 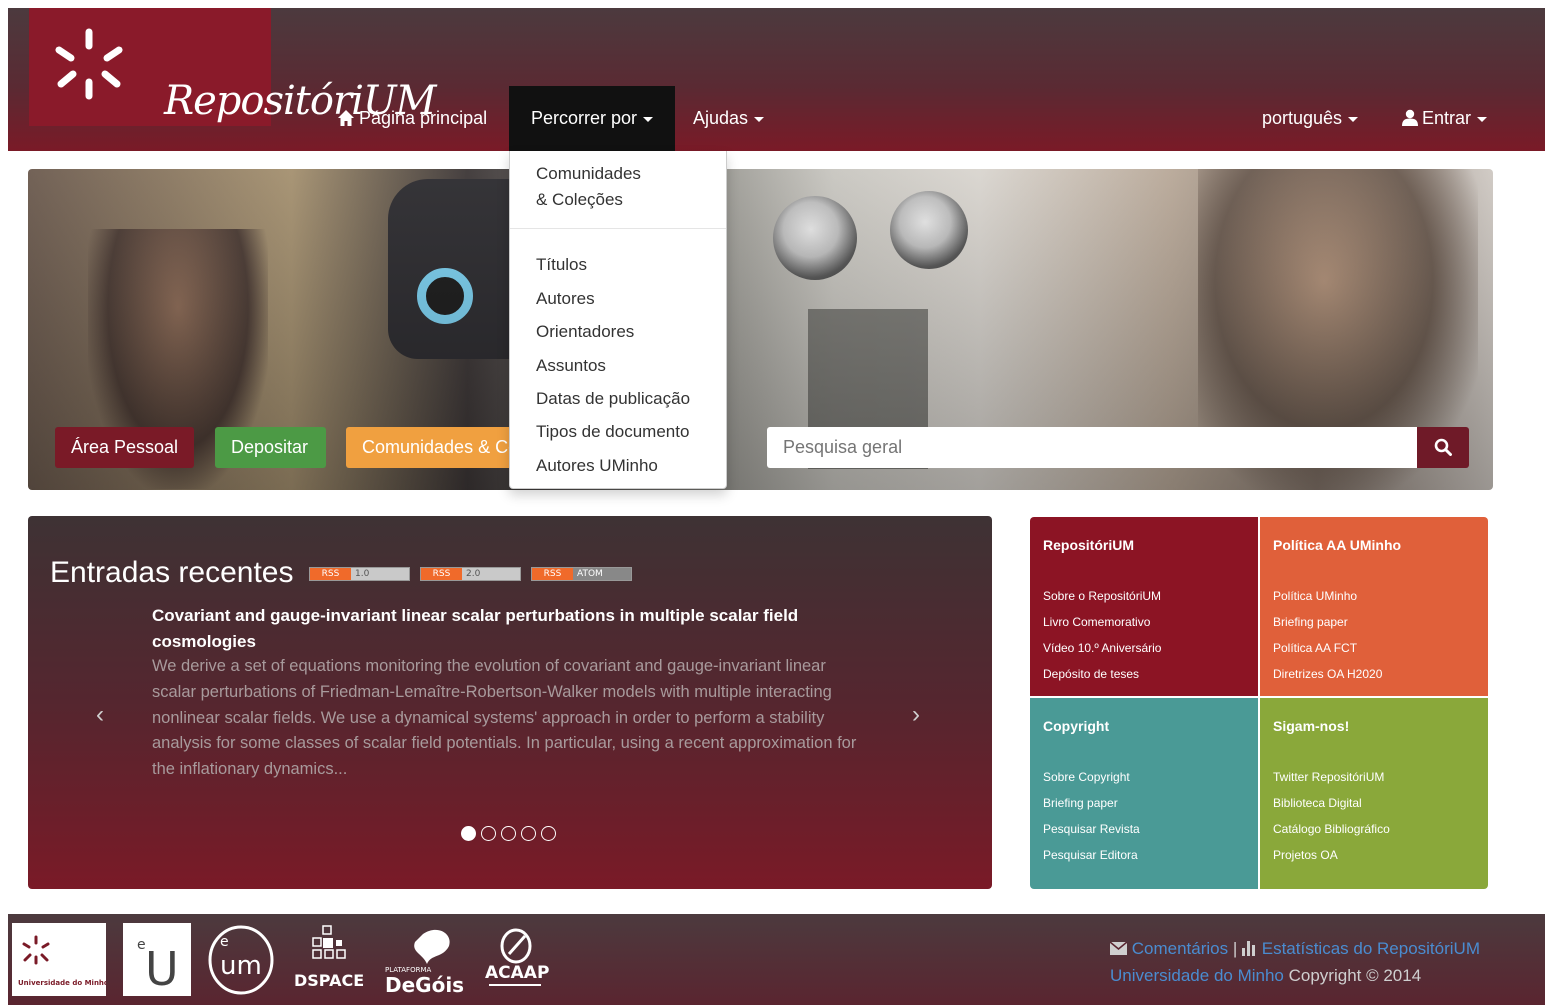 I want to click on tile-title: Política AA UMinho, so click(x=1337, y=545).